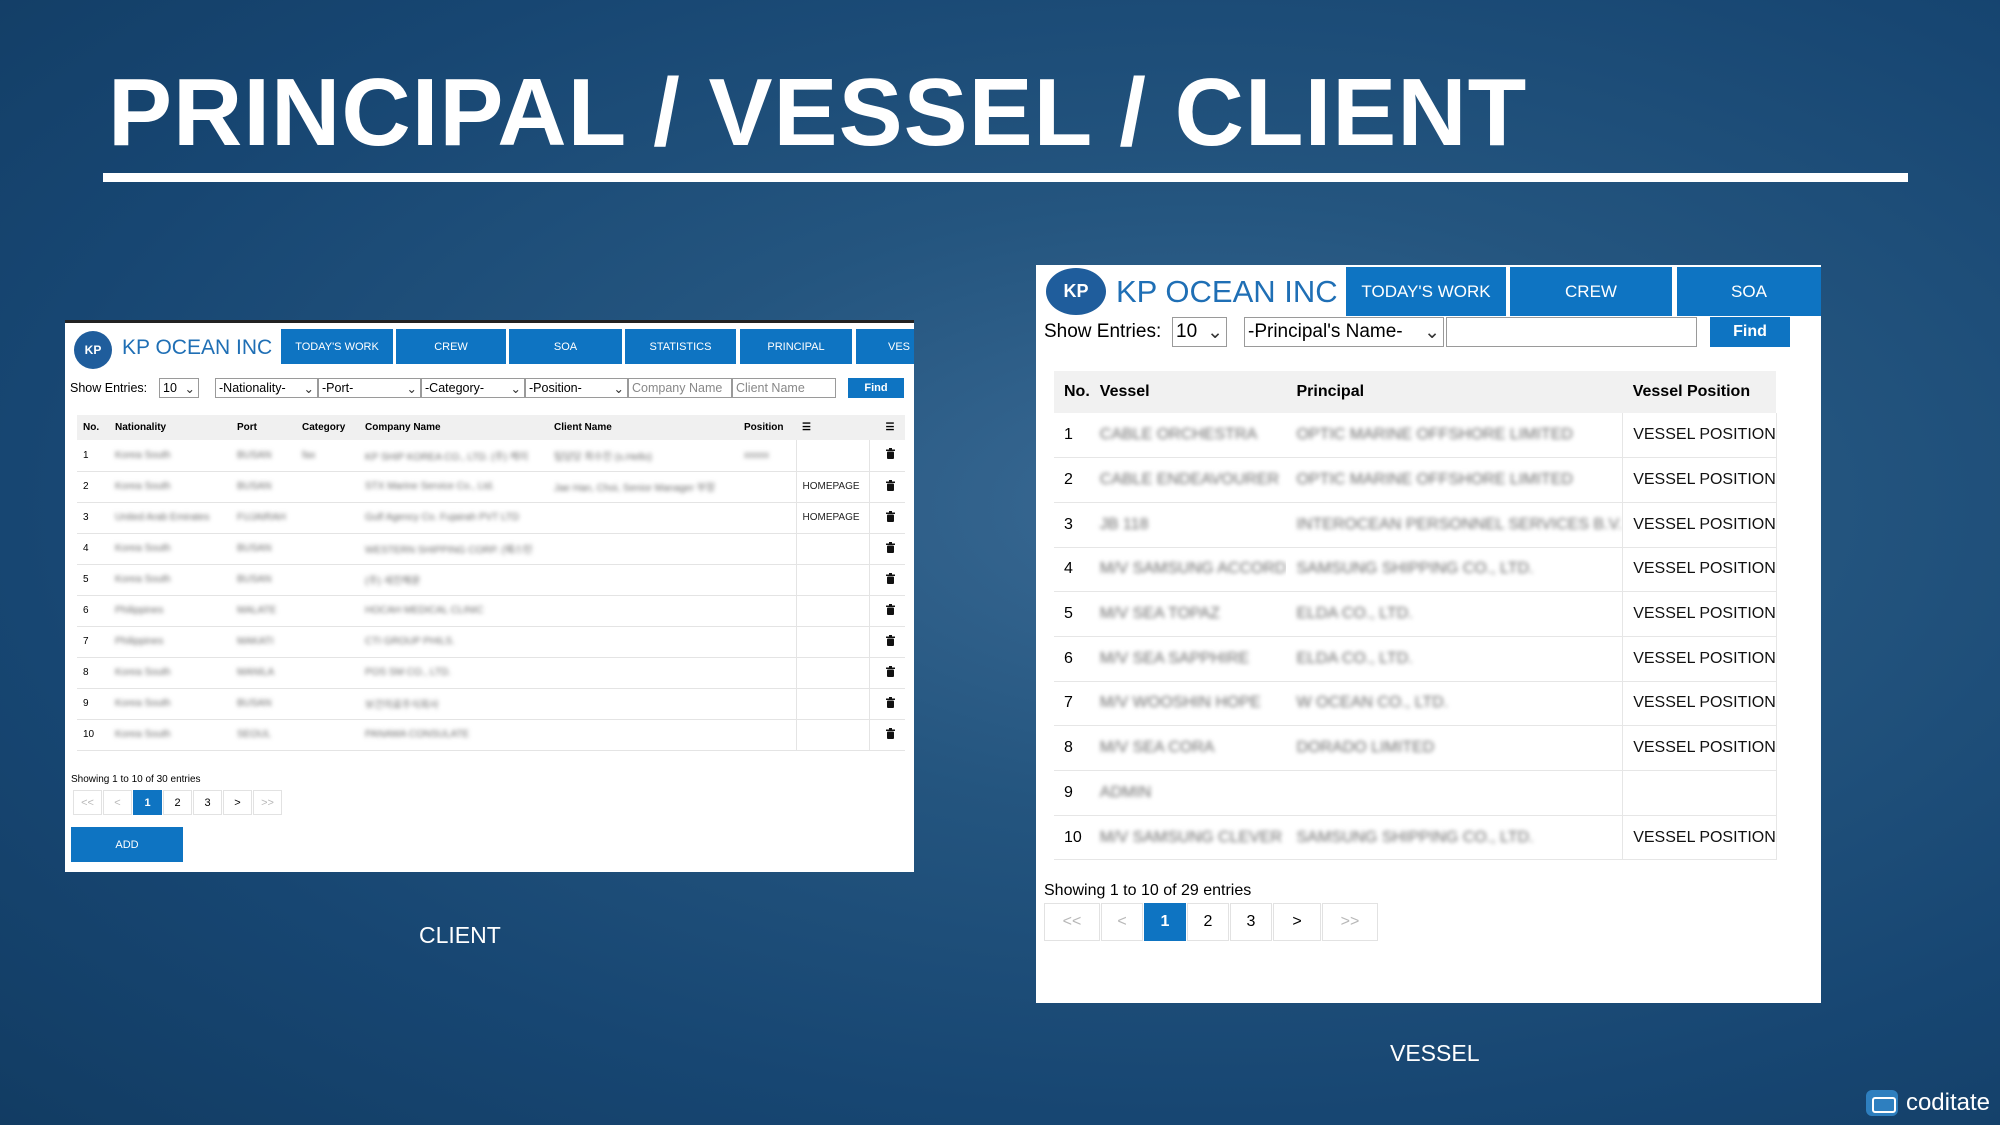  Describe the element at coordinates (263, 427) in the screenshot. I see `col-port: Port` at that location.